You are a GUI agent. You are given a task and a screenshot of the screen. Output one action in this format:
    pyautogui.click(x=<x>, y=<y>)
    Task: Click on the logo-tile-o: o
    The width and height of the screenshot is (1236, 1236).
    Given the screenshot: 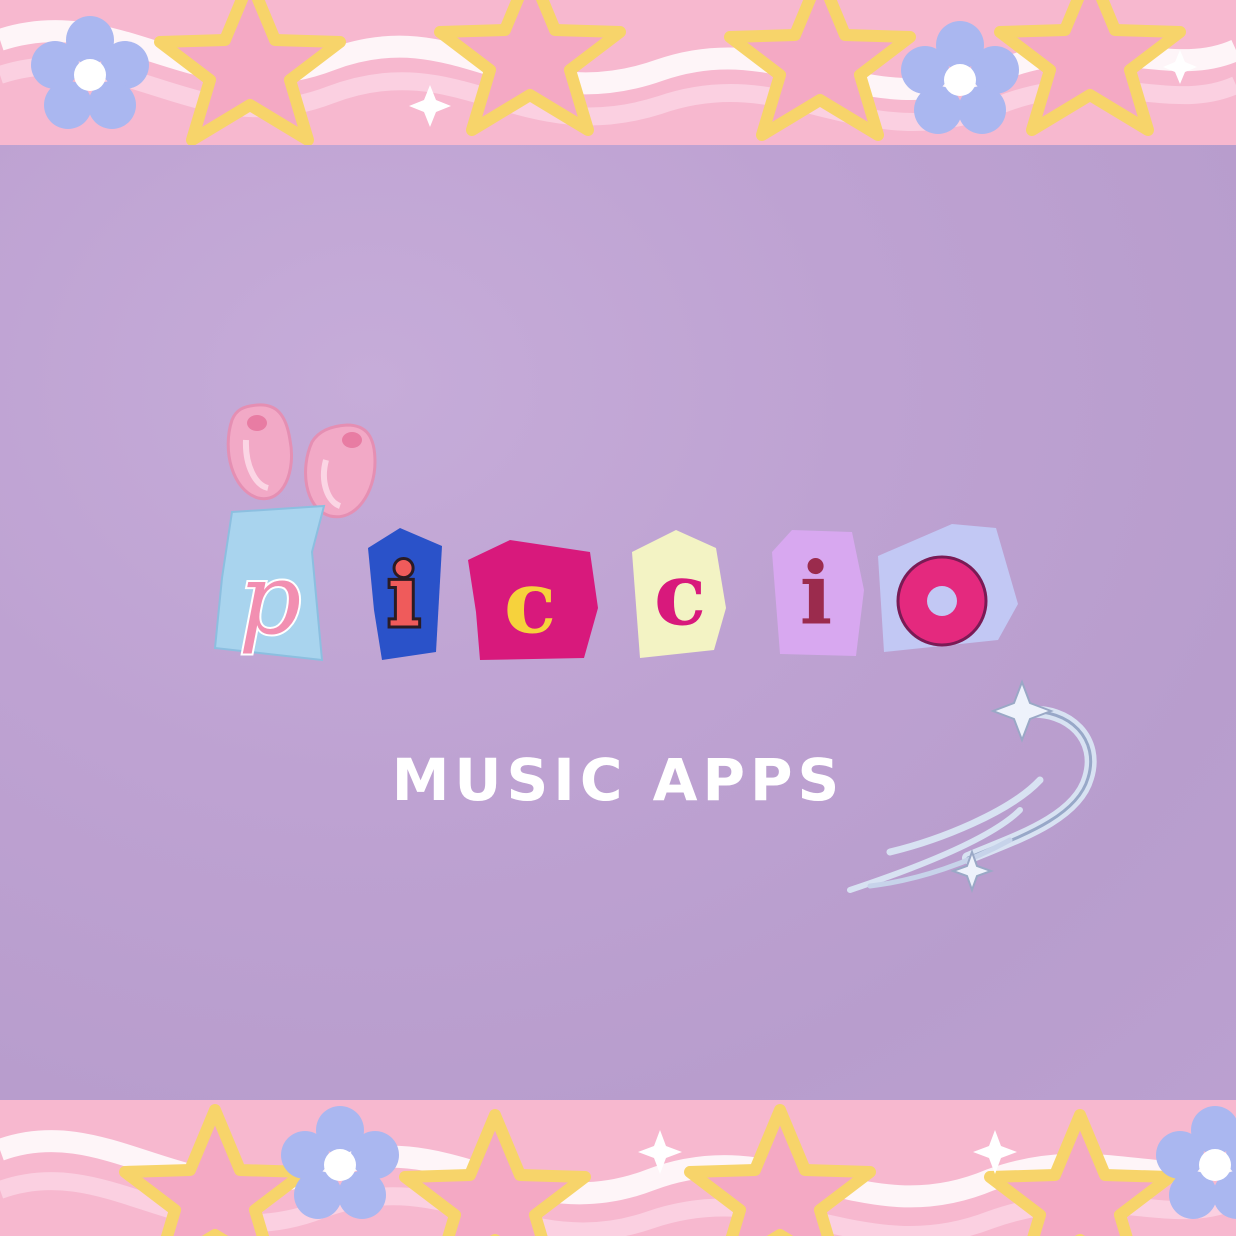 What is the action you would take?
    pyautogui.click(x=948, y=588)
    